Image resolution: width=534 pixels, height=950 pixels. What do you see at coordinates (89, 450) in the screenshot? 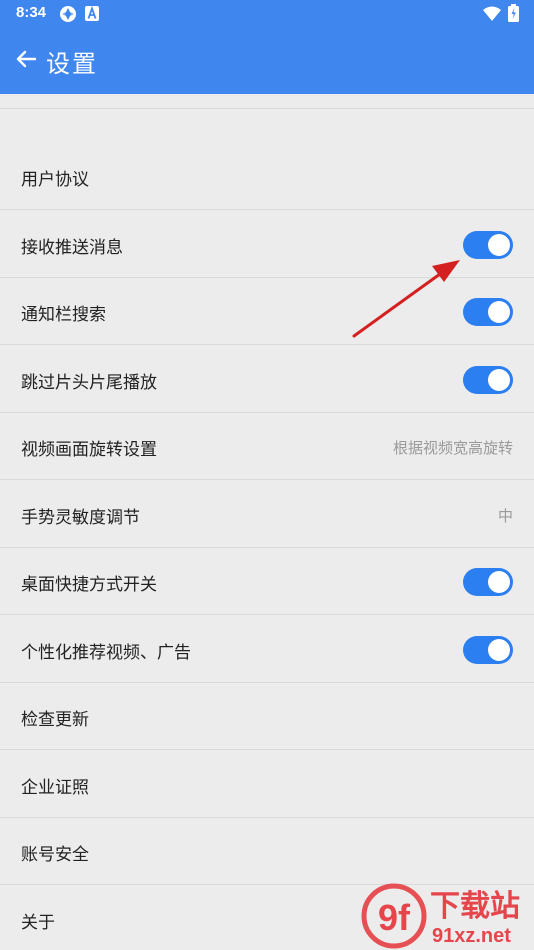
I see `settings-item-label: 视频画面旋转设置` at bounding box center [89, 450].